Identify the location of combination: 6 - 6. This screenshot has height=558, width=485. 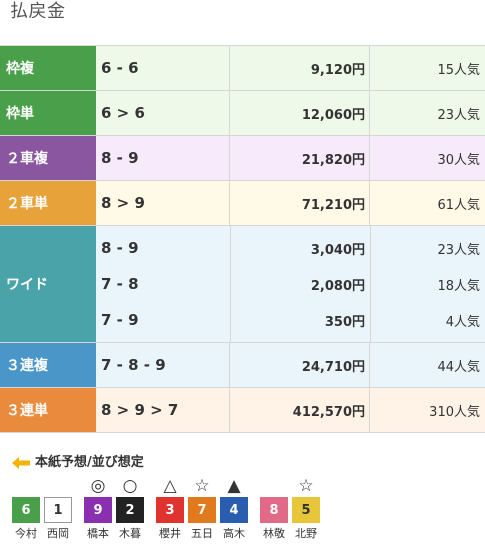
(163, 68).